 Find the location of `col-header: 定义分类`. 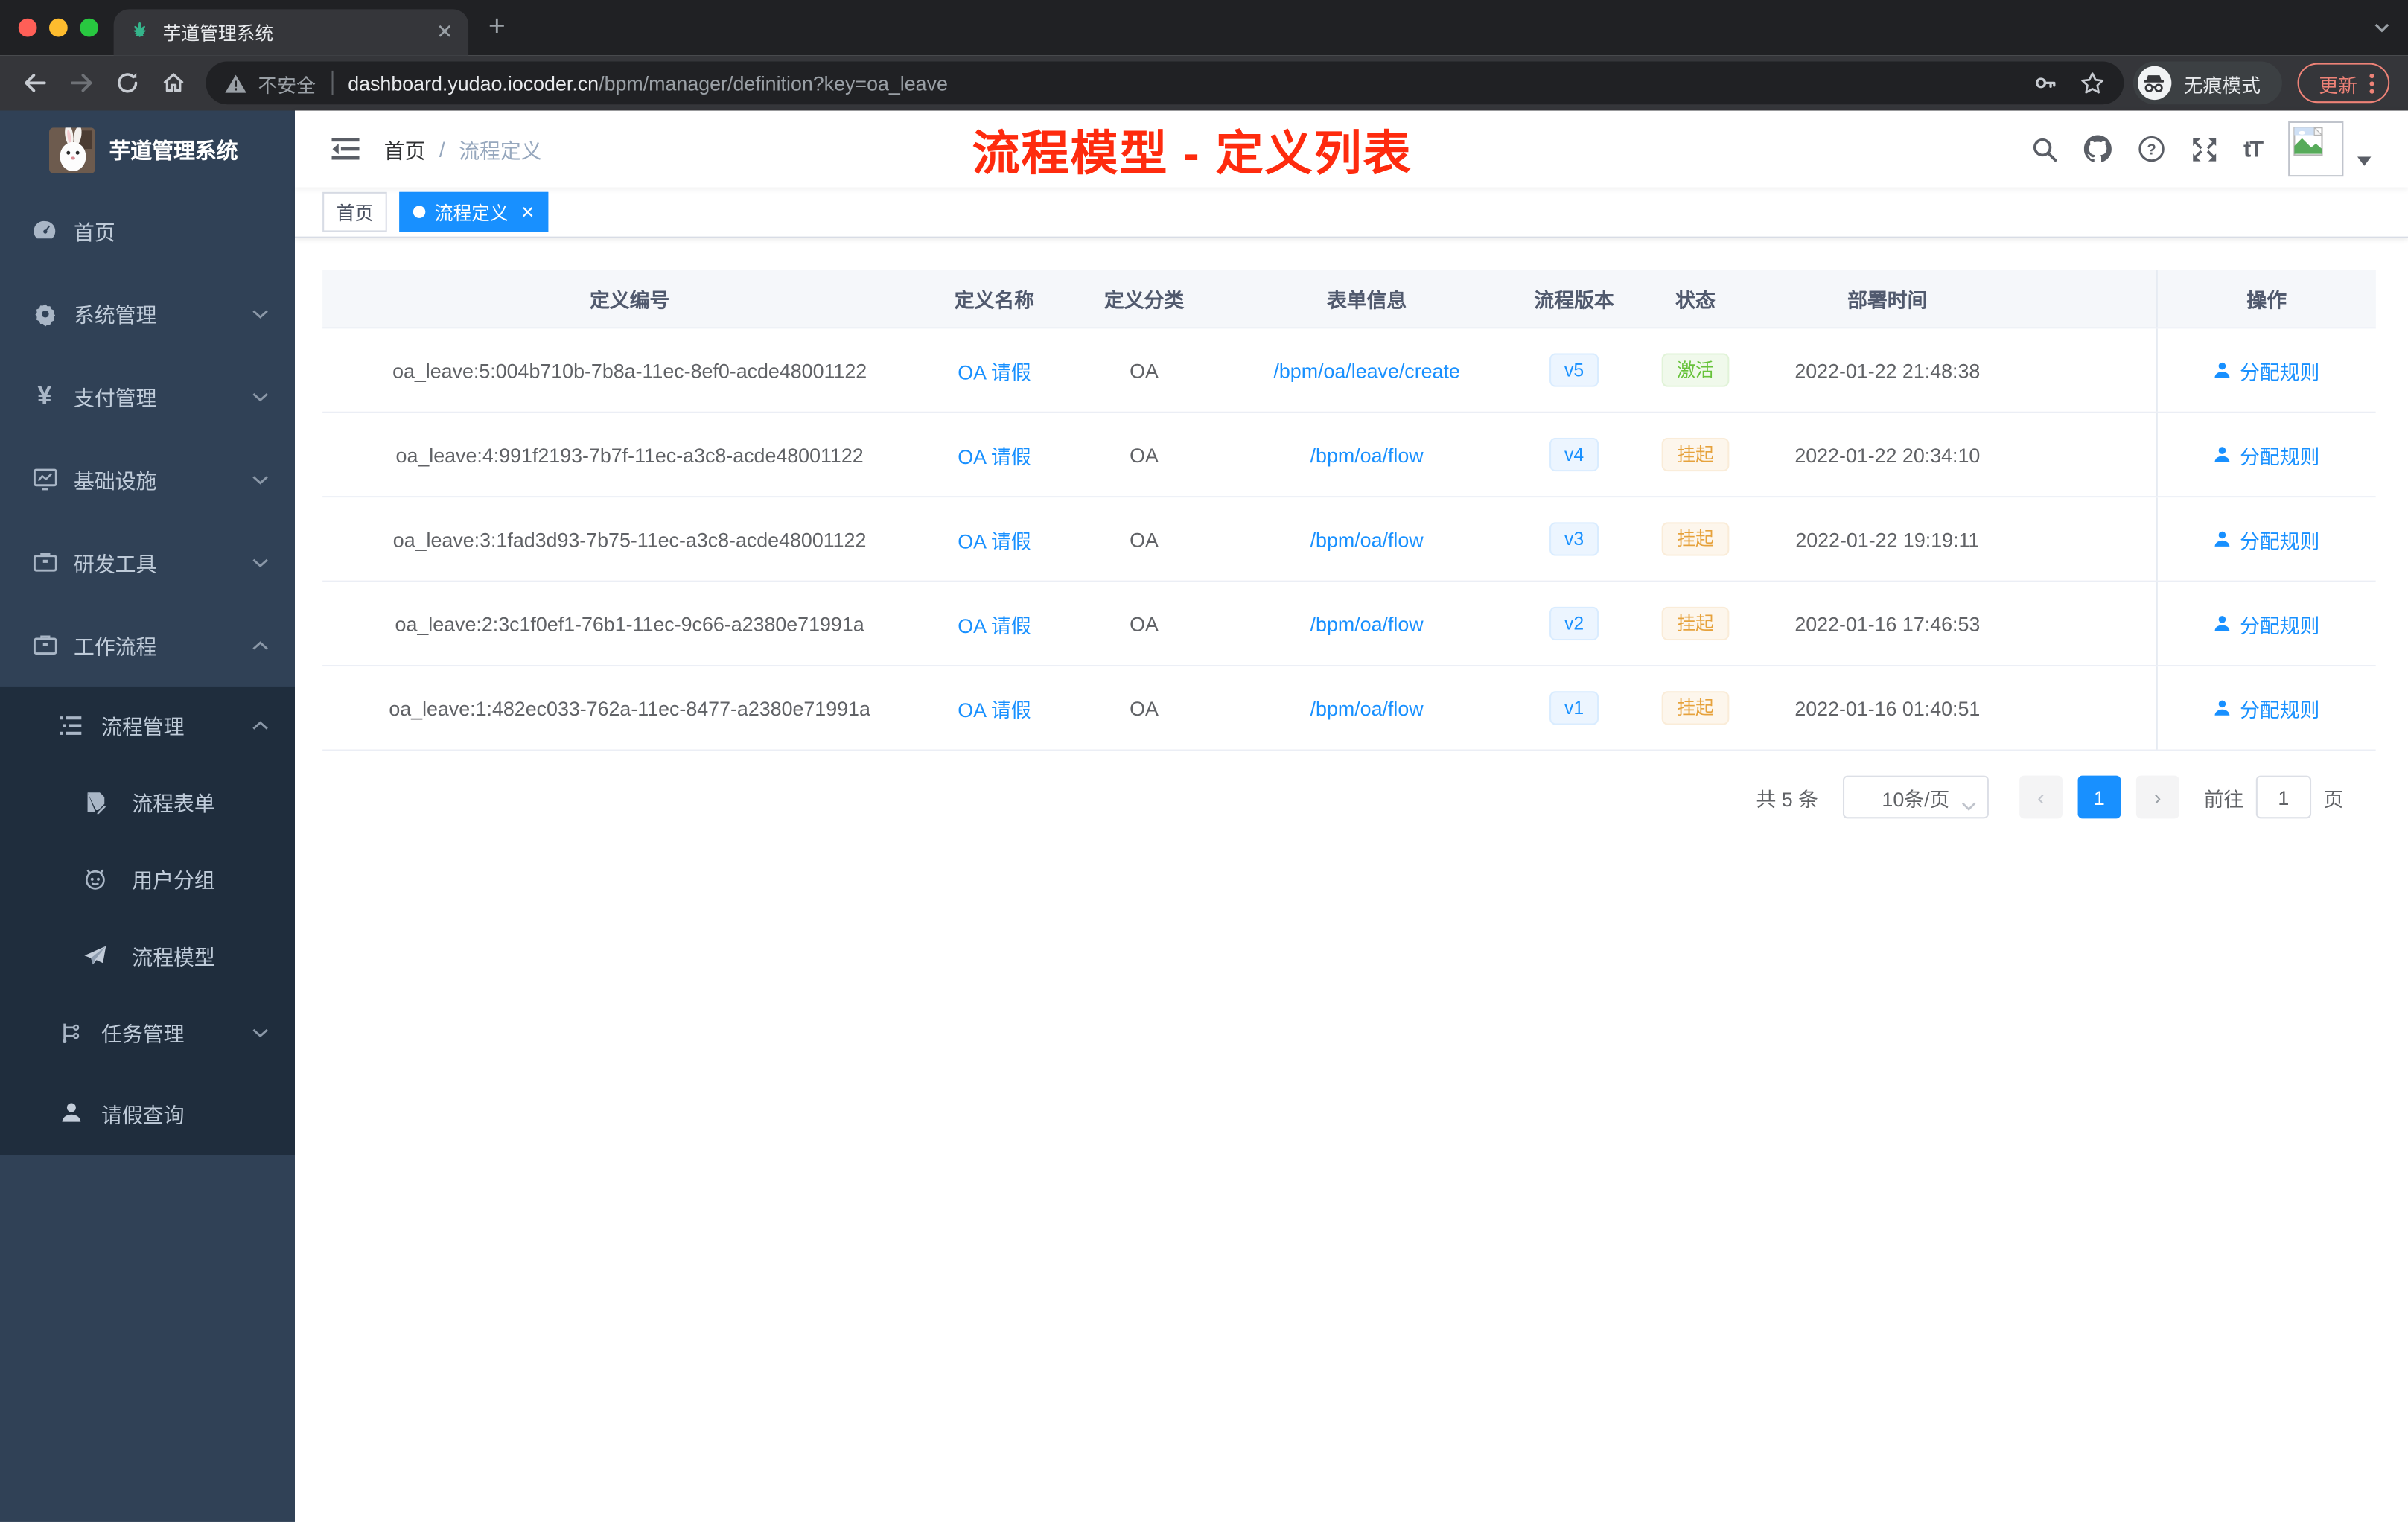

col-header: 定义分类 is located at coordinates (1144, 300).